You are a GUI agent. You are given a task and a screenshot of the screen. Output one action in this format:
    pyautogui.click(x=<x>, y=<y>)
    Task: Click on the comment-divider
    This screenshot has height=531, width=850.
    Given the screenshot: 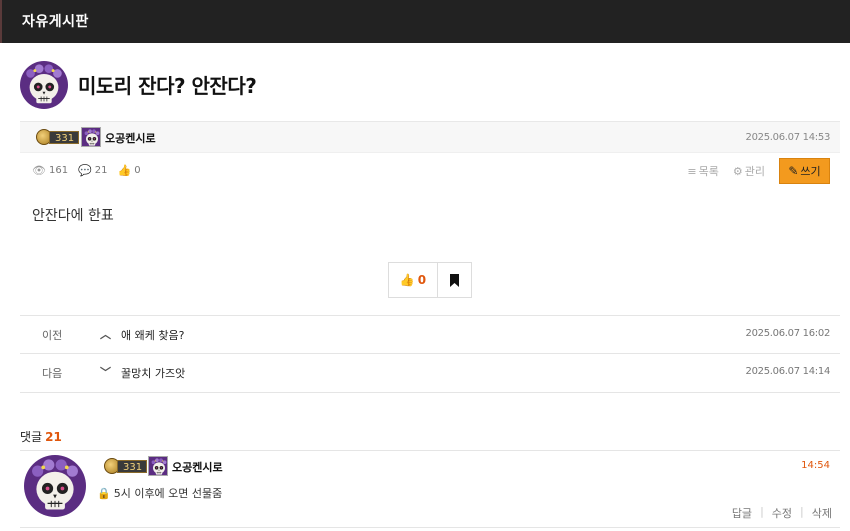 What is the action you would take?
    pyautogui.click(x=430, y=527)
    